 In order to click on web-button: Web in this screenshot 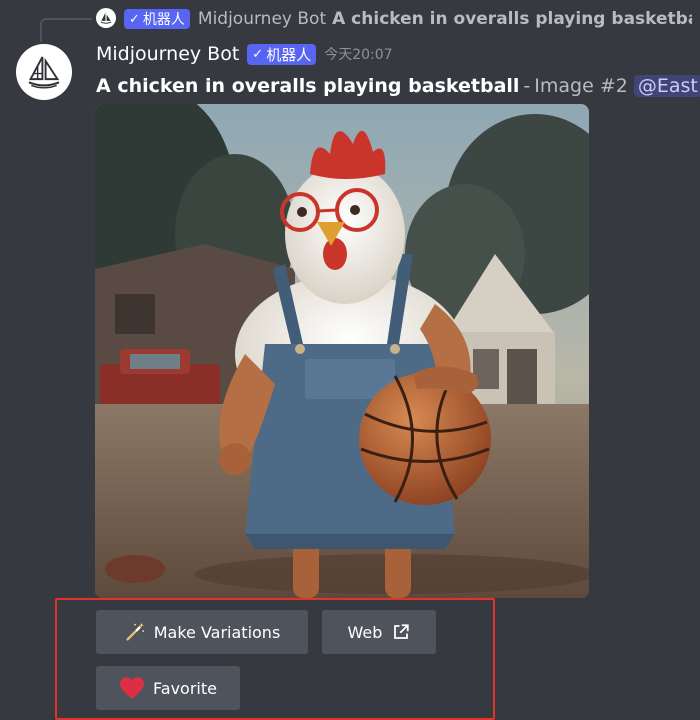, I will do `click(379, 632)`.